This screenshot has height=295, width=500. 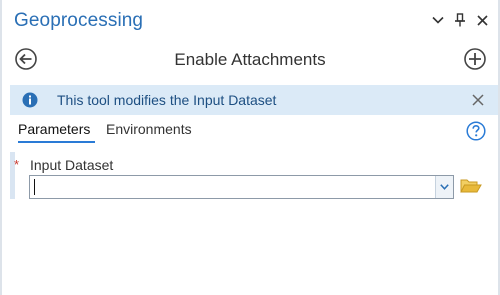 What do you see at coordinates (250, 20) in the screenshot?
I see `pane-titlebar: Geoprocessing` at bounding box center [250, 20].